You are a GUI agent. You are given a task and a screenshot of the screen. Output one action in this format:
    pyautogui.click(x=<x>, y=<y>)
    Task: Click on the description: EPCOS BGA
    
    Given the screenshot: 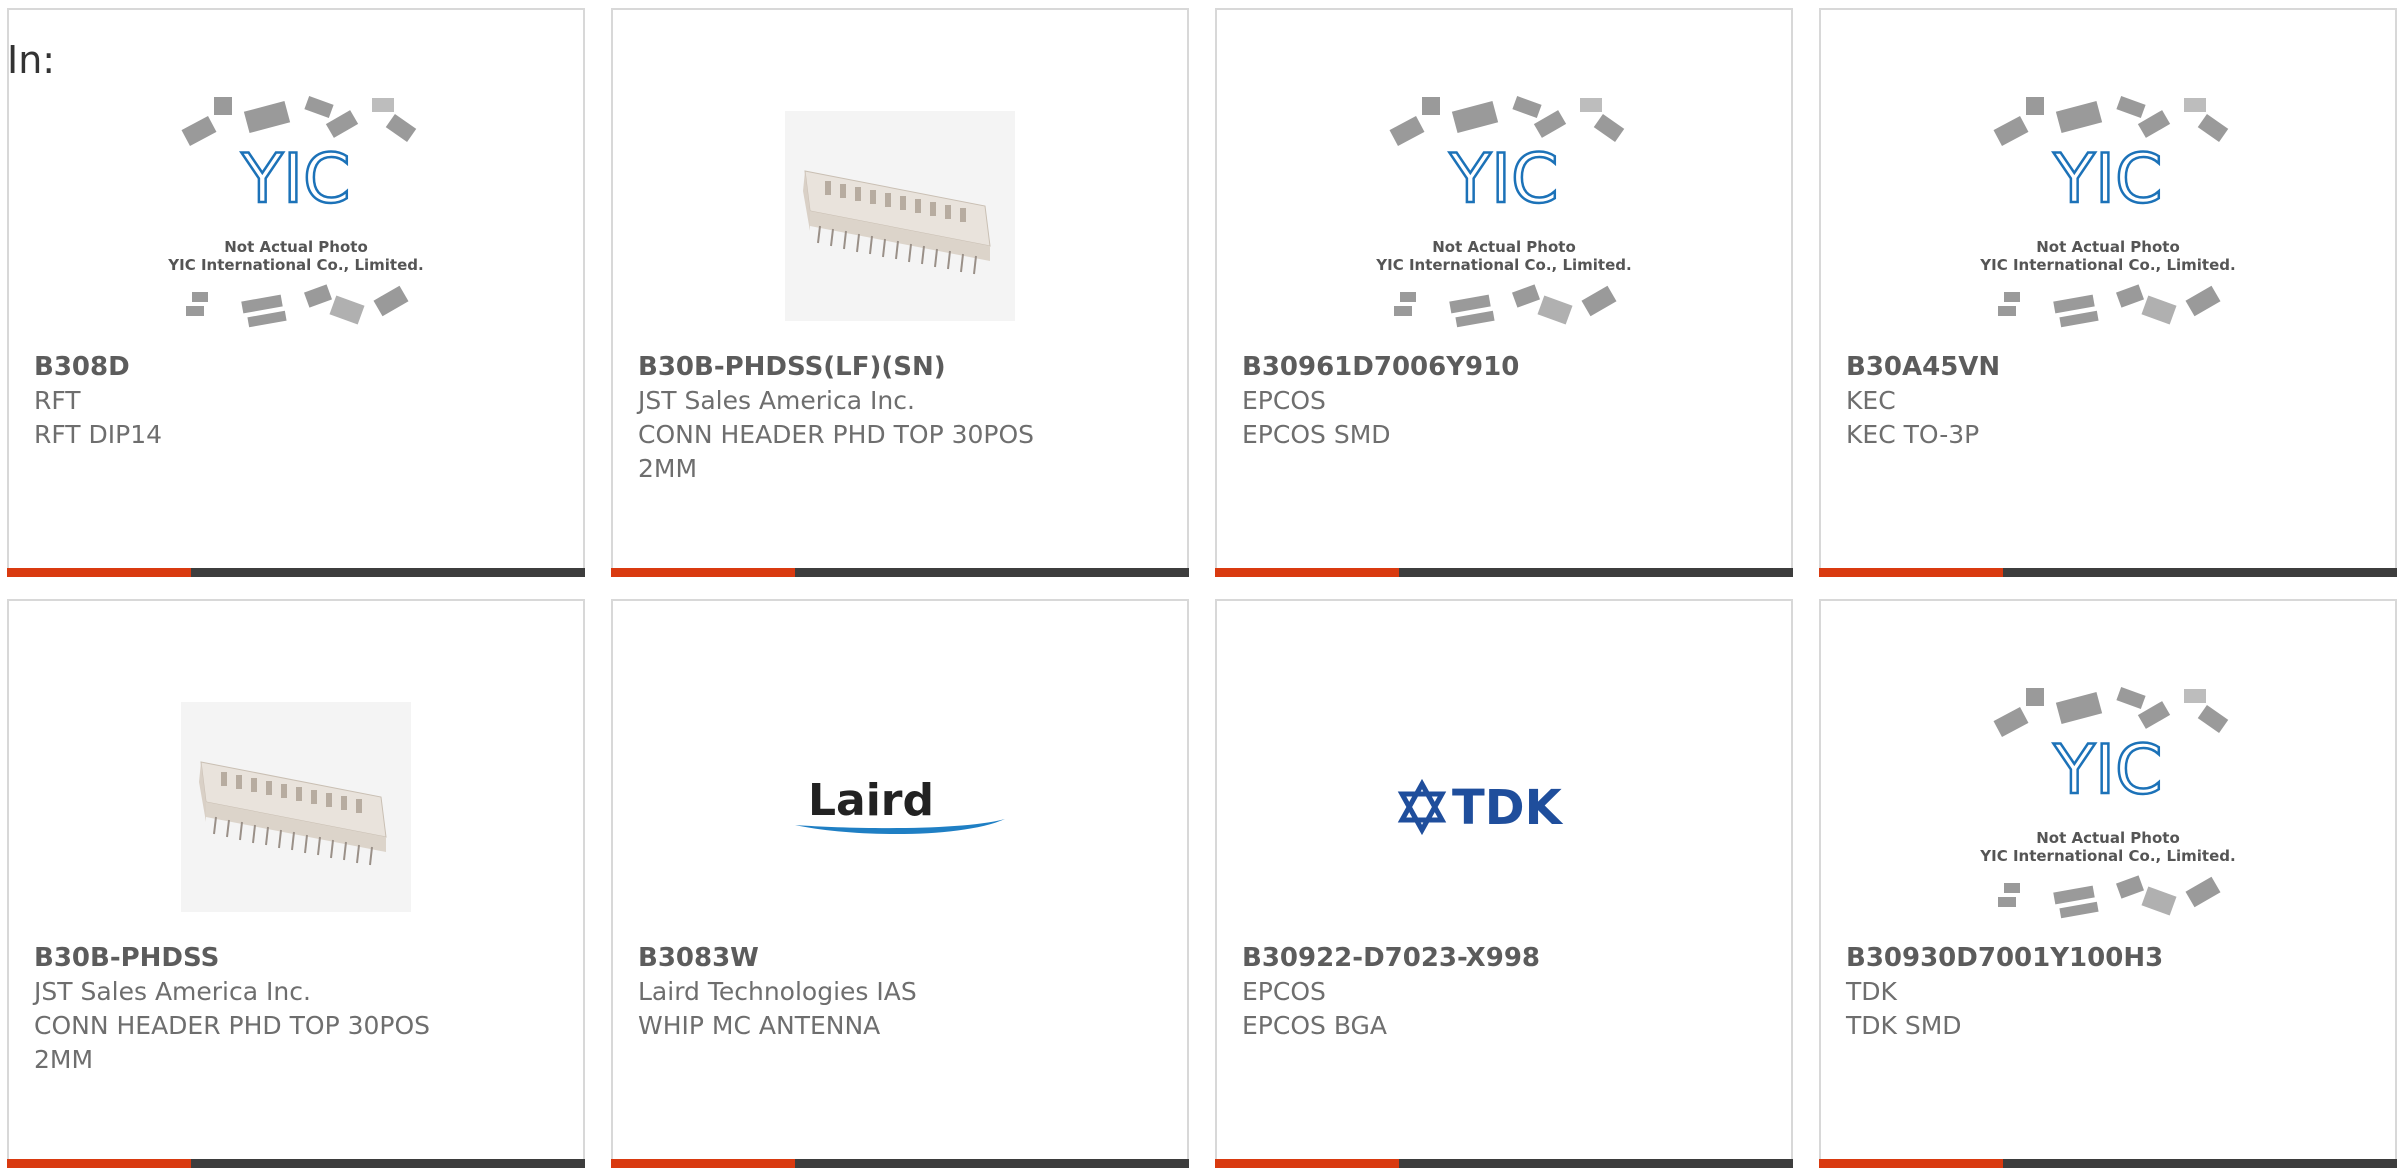 What is the action you would take?
    pyautogui.click(x=1315, y=1025)
    